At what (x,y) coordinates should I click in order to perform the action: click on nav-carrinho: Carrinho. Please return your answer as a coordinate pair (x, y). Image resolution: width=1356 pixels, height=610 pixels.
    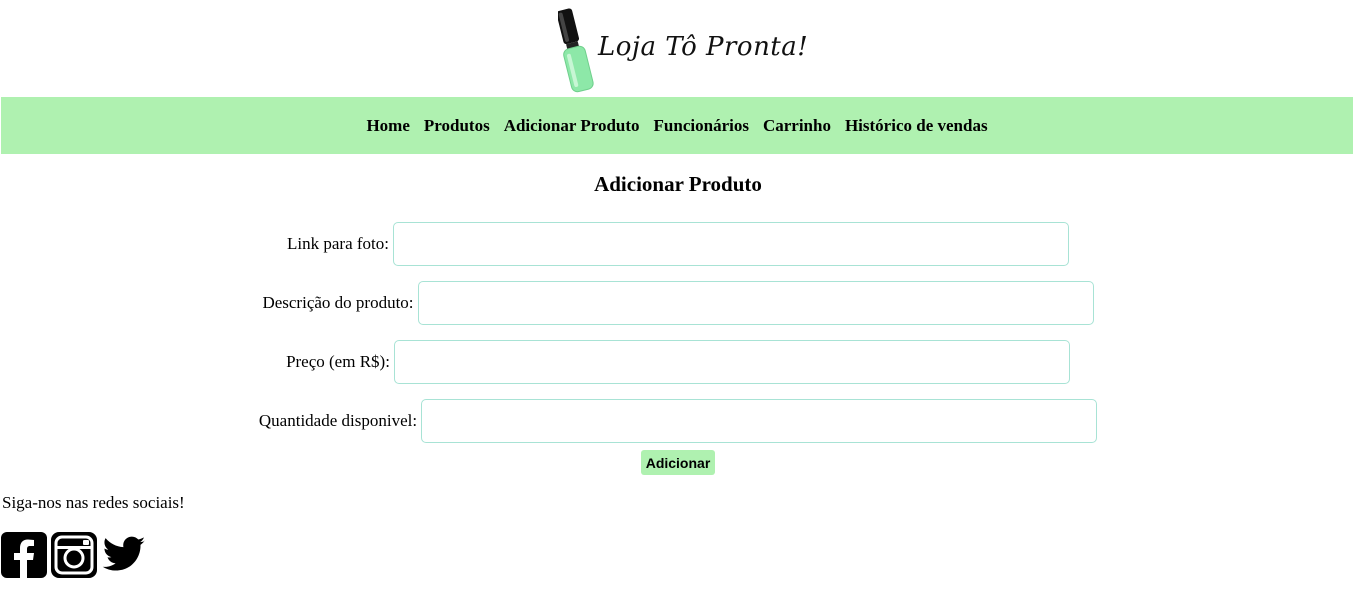
    Looking at the image, I should click on (797, 126).